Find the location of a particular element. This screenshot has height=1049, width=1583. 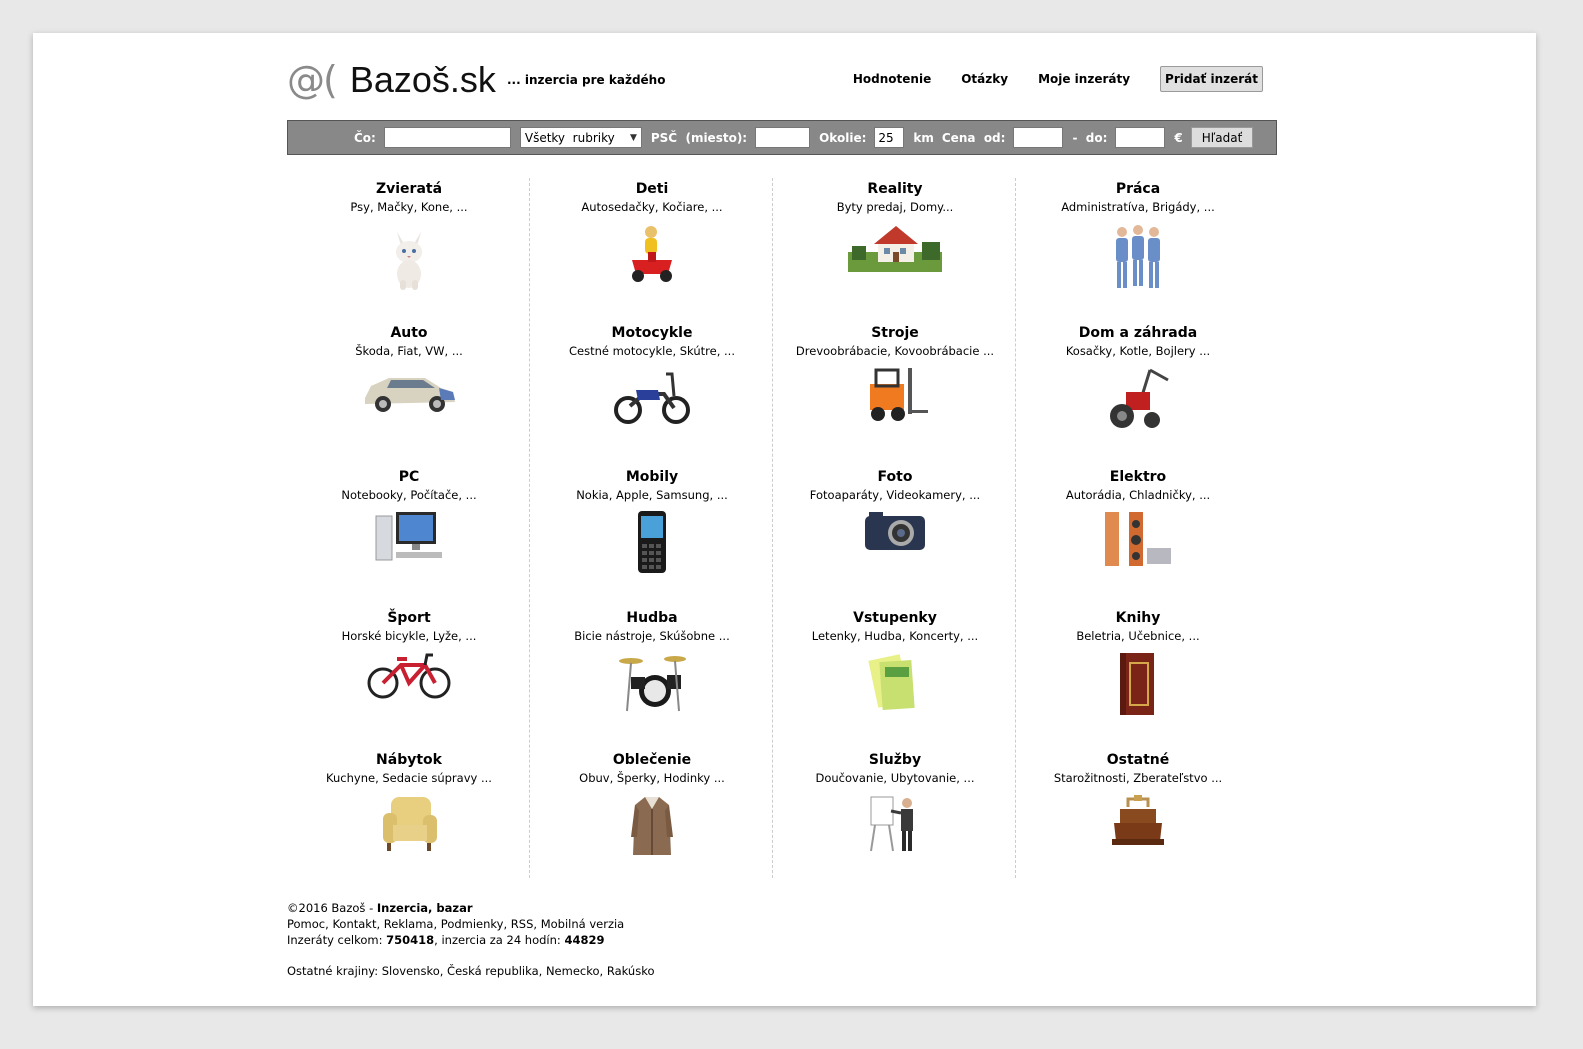

search-button: Hľadať is located at coordinates (1222, 137).